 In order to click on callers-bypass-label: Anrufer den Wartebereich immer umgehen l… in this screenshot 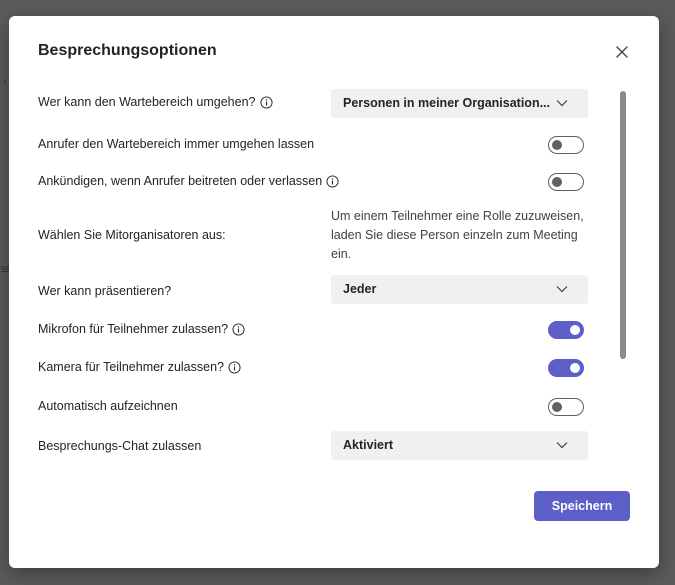, I will do `click(176, 144)`.